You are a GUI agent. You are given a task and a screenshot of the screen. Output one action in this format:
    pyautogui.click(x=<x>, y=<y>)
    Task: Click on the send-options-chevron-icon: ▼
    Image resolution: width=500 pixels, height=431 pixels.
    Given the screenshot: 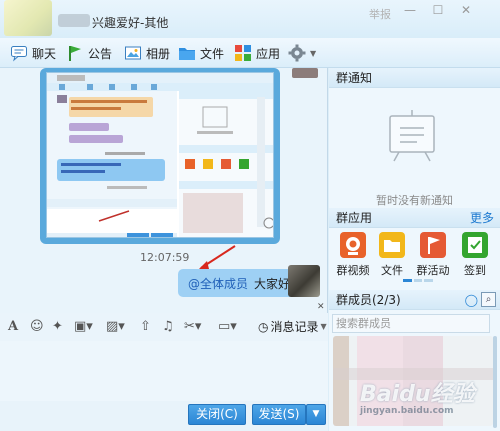 What is the action you would take?
    pyautogui.click(x=316, y=414)
    